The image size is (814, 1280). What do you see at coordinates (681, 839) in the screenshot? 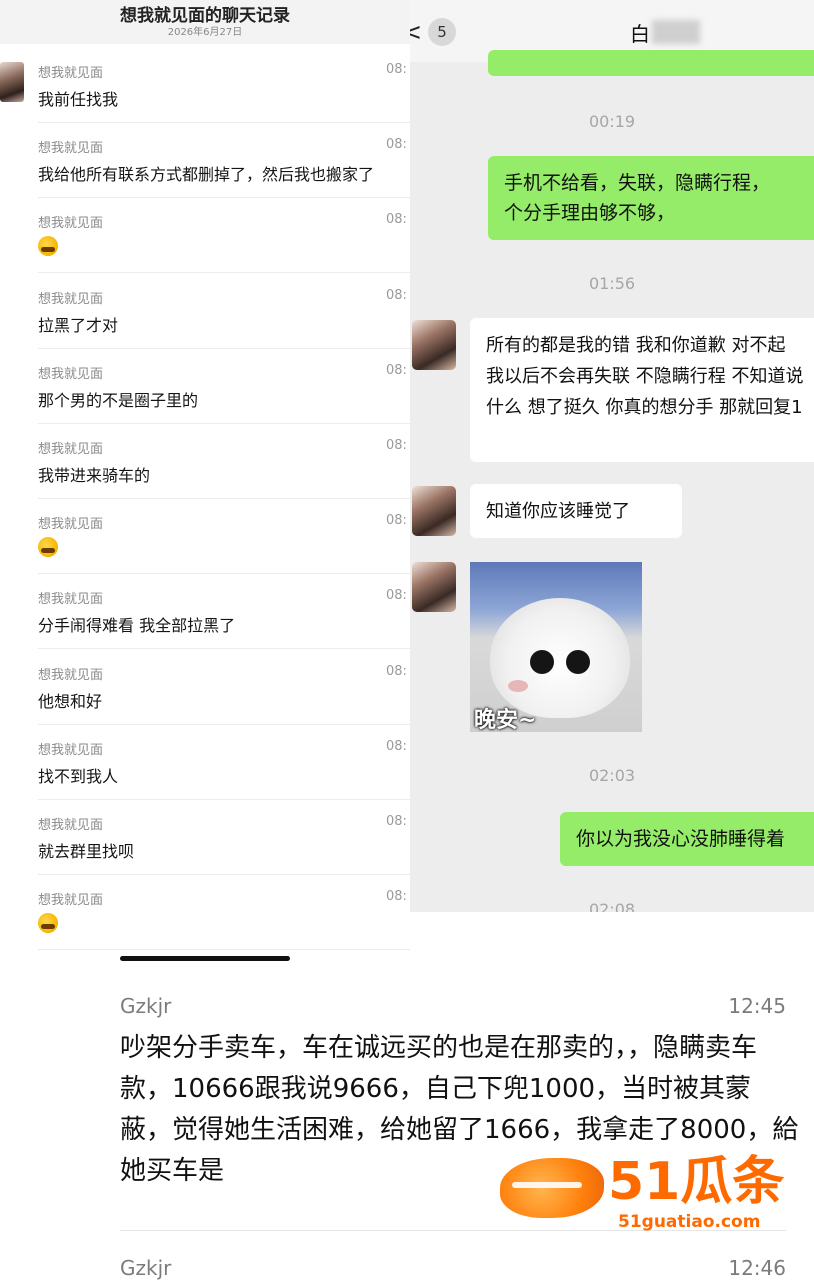
I see `sent-message-text: 你以为我没心没肺睡得着` at bounding box center [681, 839].